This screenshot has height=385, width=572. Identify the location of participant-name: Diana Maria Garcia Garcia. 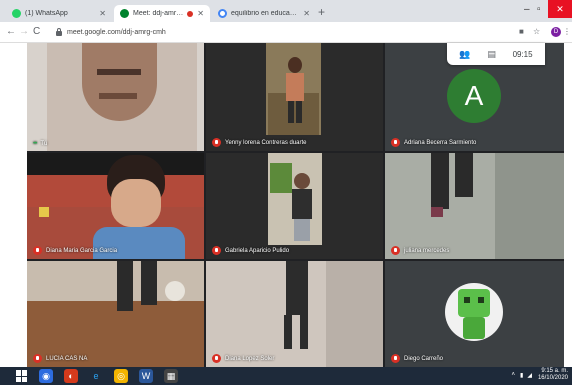
(82, 250).